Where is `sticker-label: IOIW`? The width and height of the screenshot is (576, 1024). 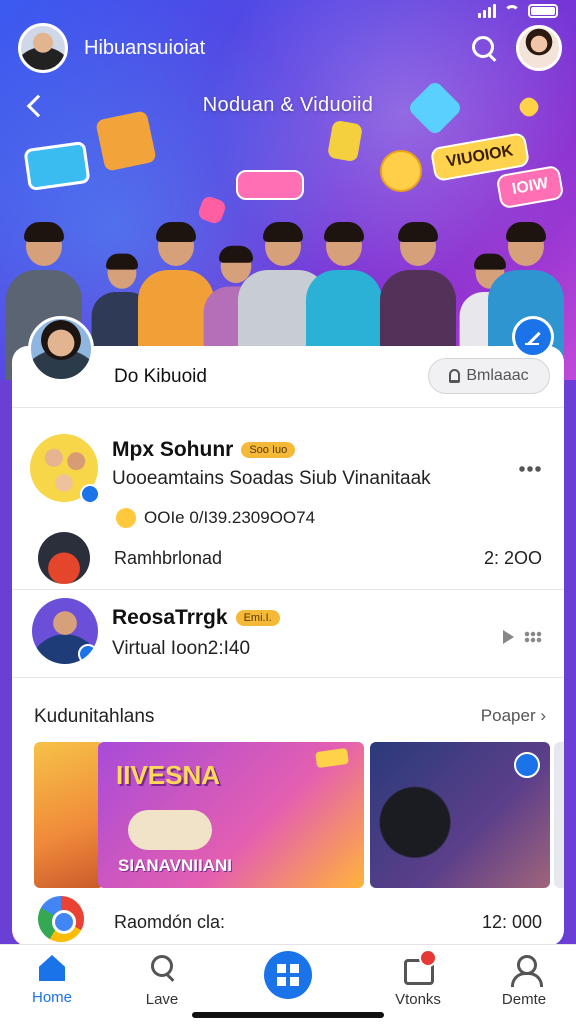 sticker-label: IOIW is located at coordinates (530, 187).